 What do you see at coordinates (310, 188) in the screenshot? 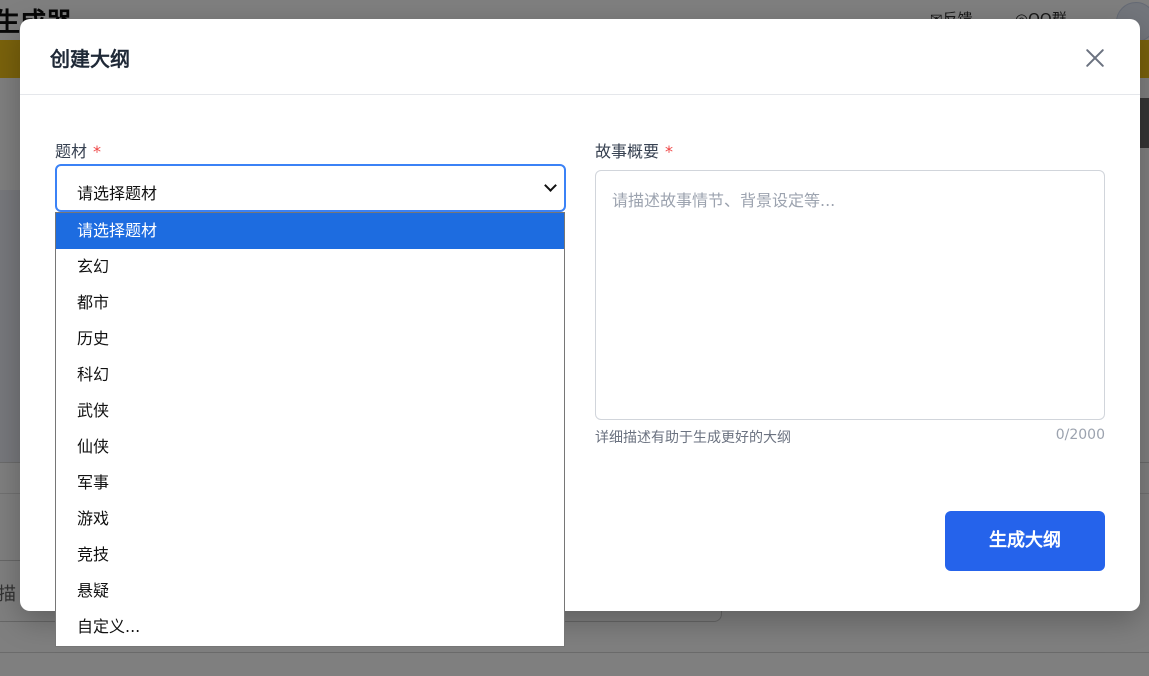
I see `genre-select: 请选择题材` at bounding box center [310, 188].